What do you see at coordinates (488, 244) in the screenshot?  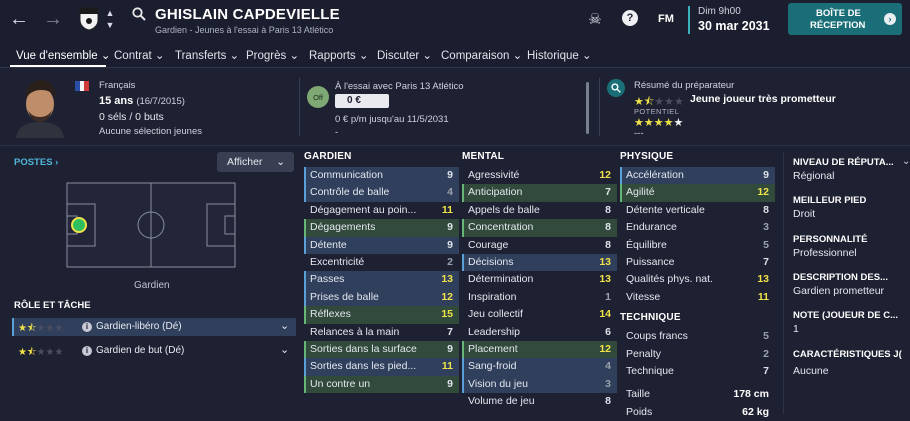 I see `attribute-name: Courage` at bounding box center [488, 244].